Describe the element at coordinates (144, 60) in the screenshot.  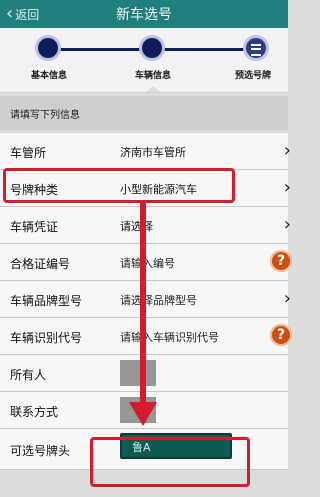
I see `step-progress: 基本信息 车辆信息 预选号牌` at that location.